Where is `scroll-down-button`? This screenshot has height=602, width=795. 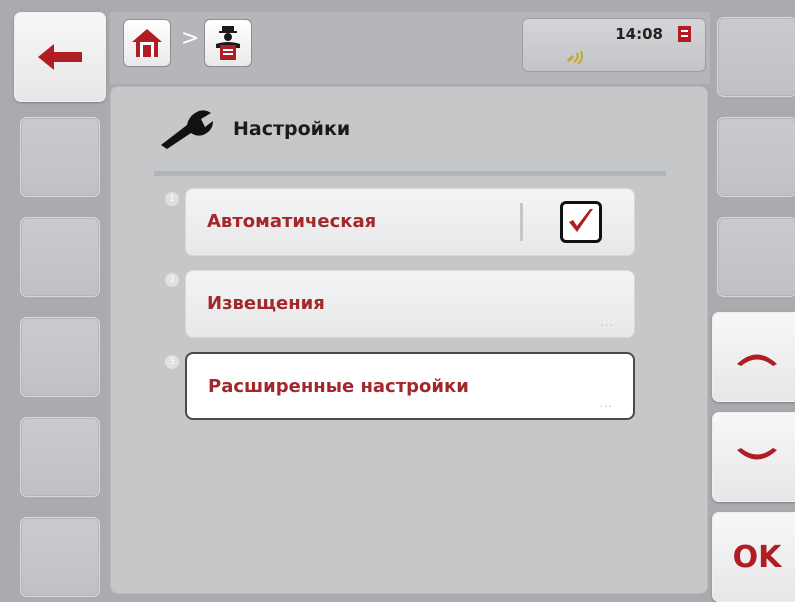 scroll-down-button is located at coordinates (753, 457).